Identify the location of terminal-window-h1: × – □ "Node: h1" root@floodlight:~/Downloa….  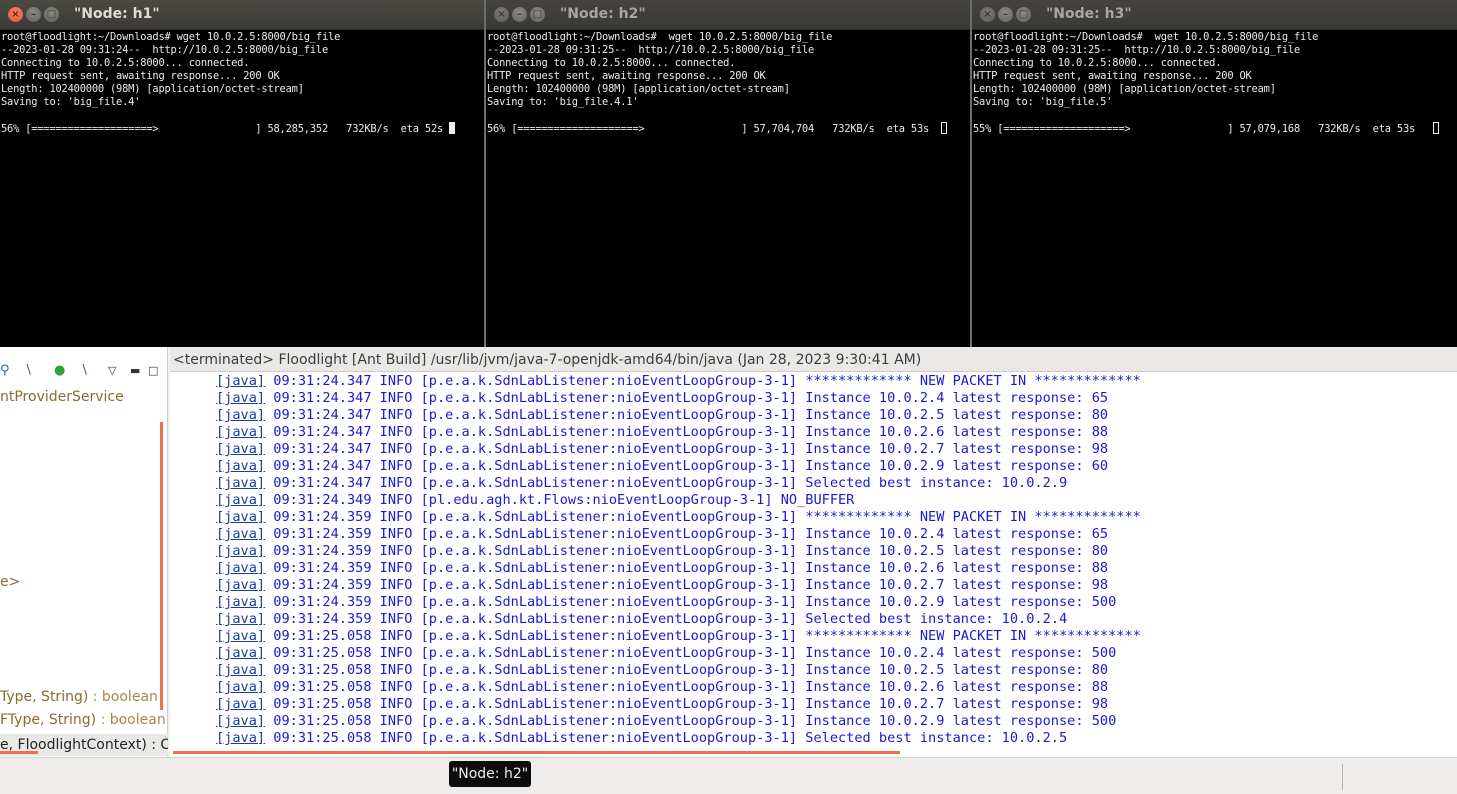
(243, 173).